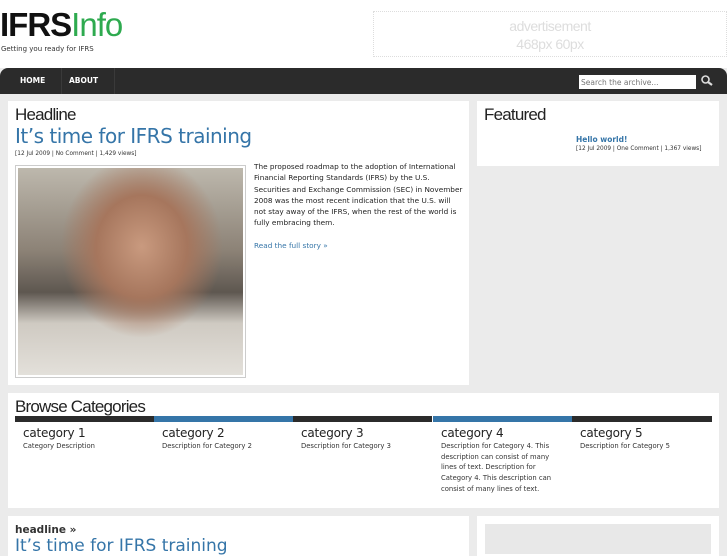 Image resolution: width=727 pixels, height=556 pixels. Describe the element at coordinates (36, 24) in the screenshot. I see `logo-bold: IFRS` at that location.